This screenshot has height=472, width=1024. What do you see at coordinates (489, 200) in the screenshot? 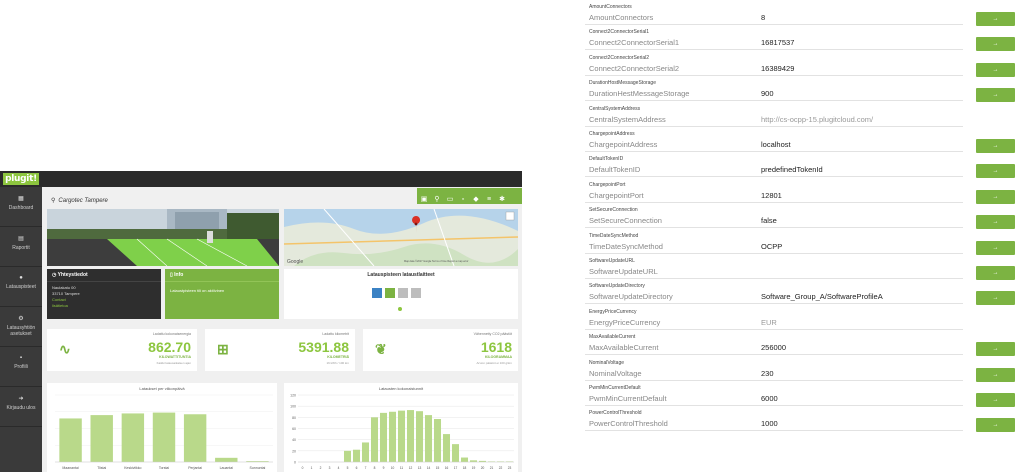
I see `list-icon: ≡` at bounding box center [489, 200].